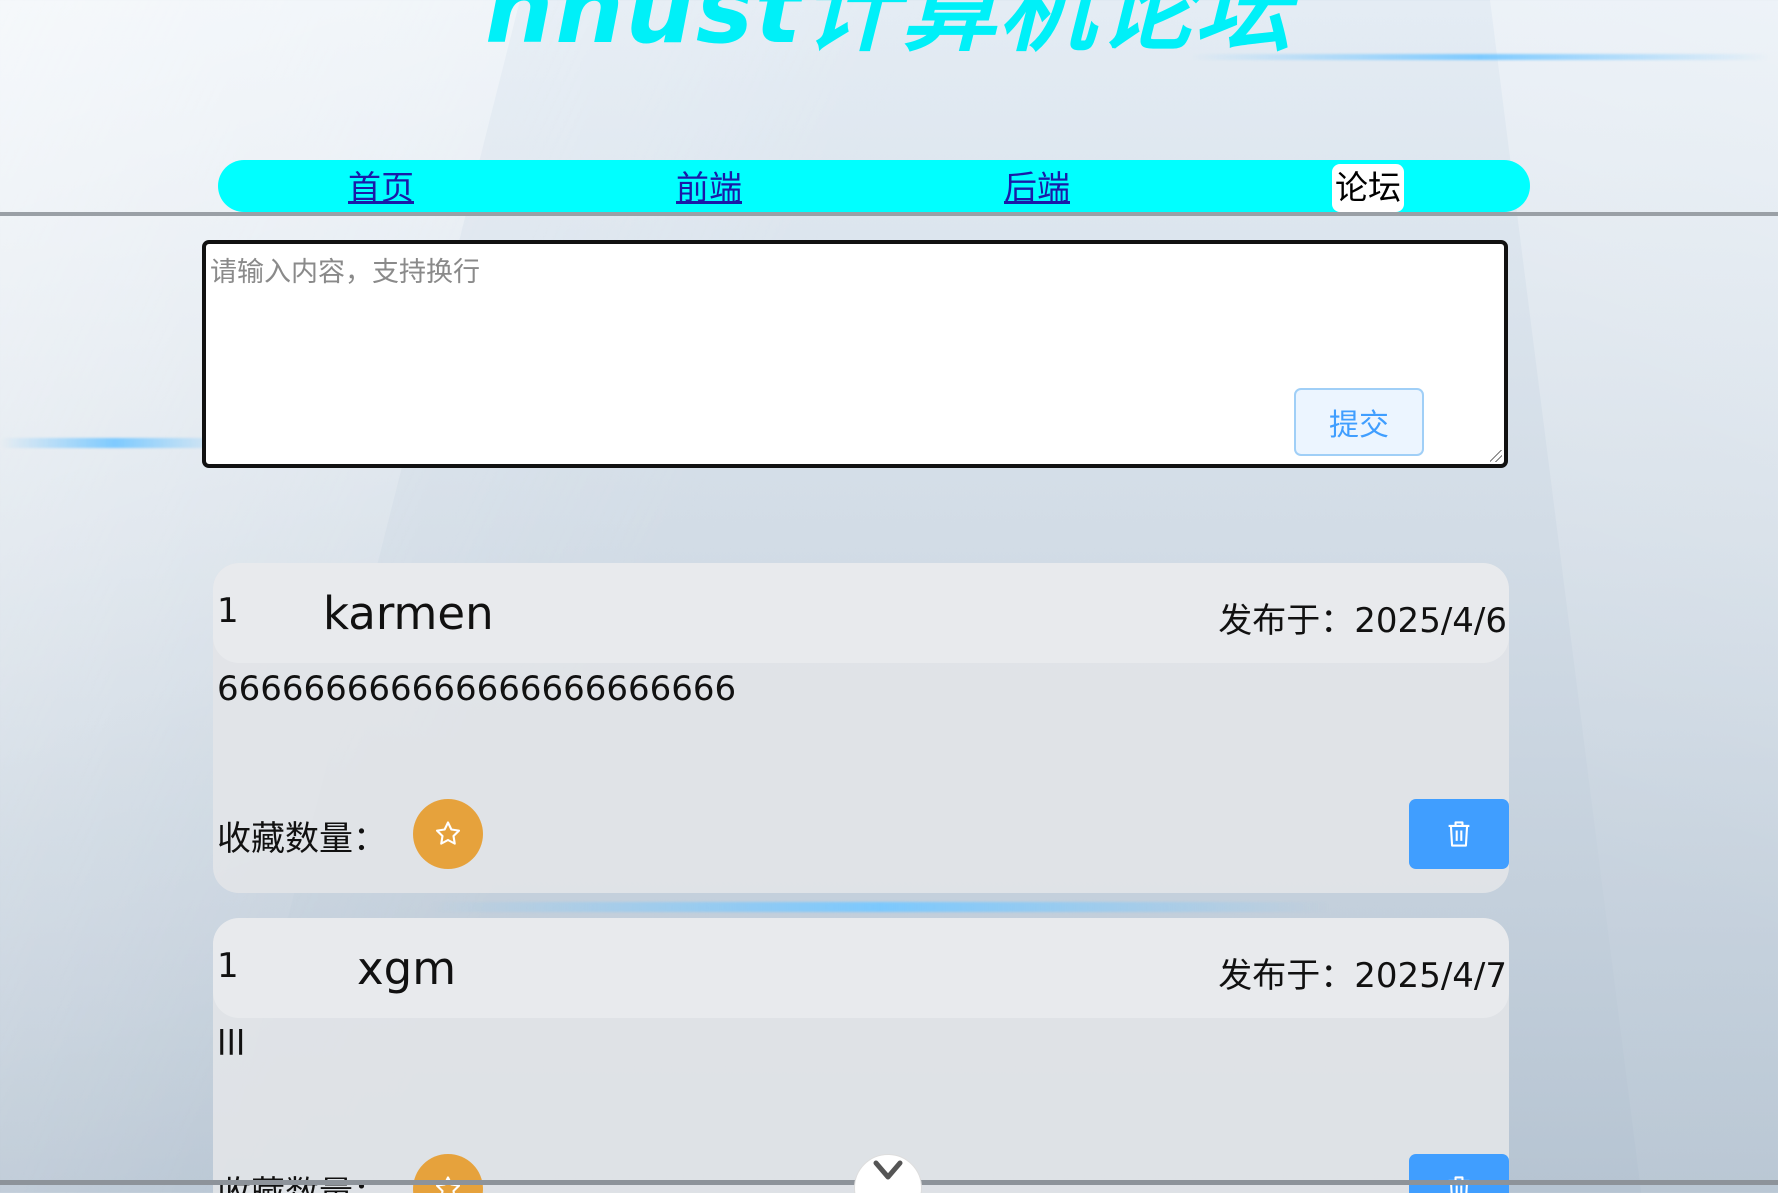  I want to click on post-author: karmen, so click(408, 613).